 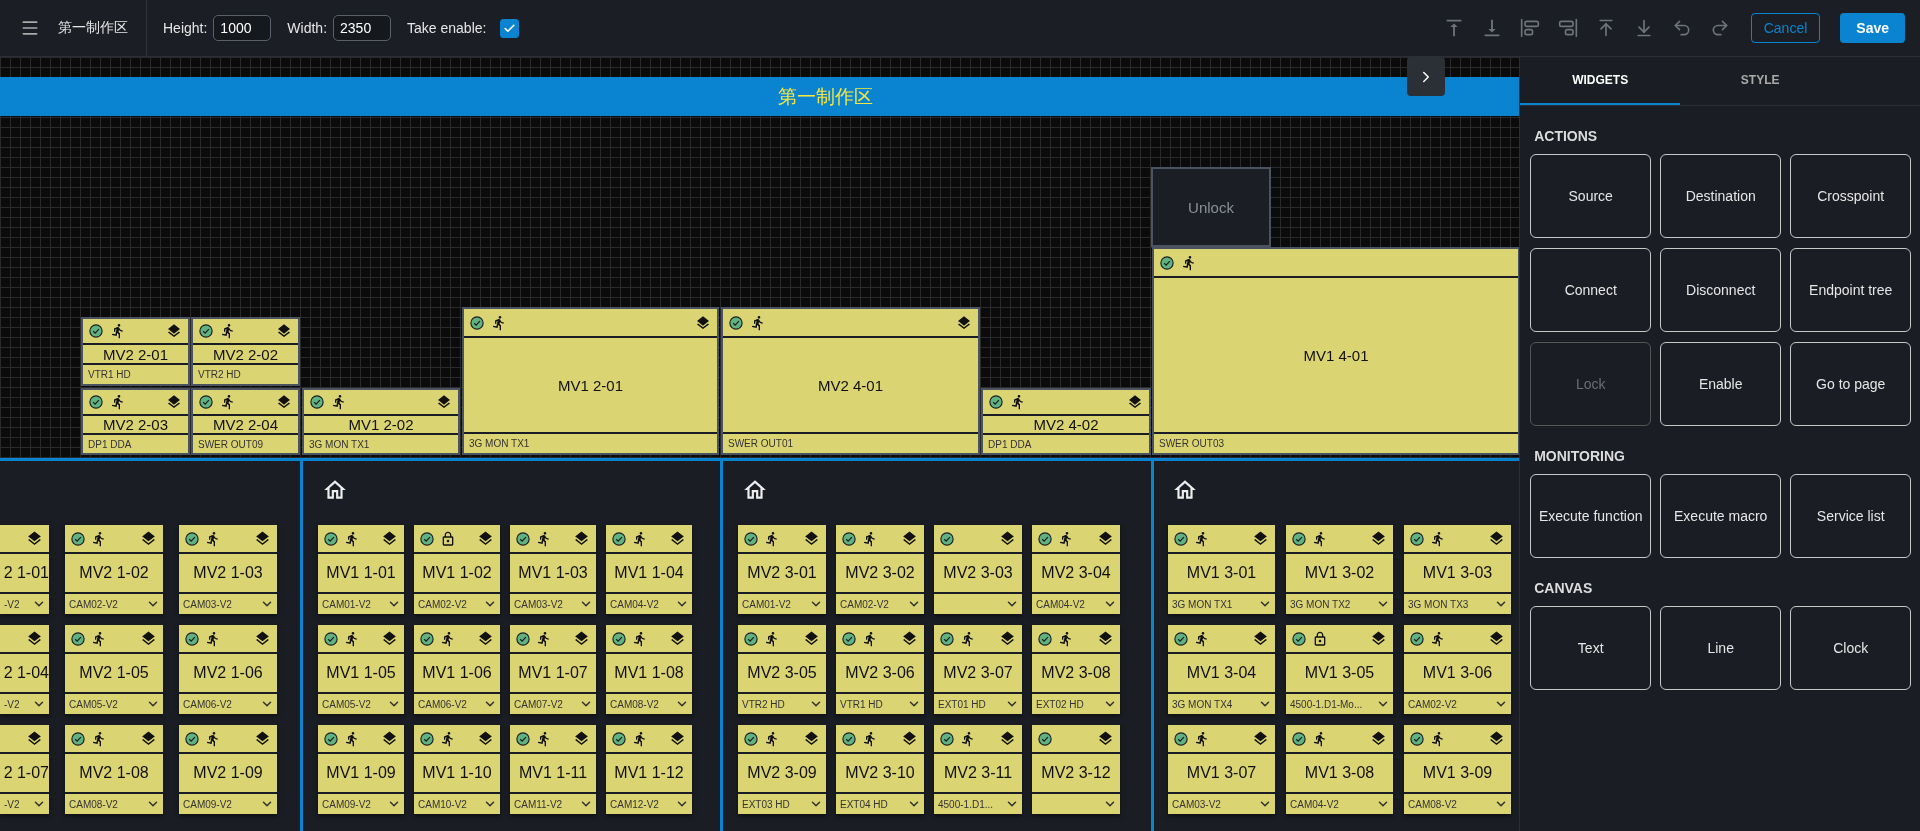 I want to click on widget-button: Line, so click(x=1721, y=648).